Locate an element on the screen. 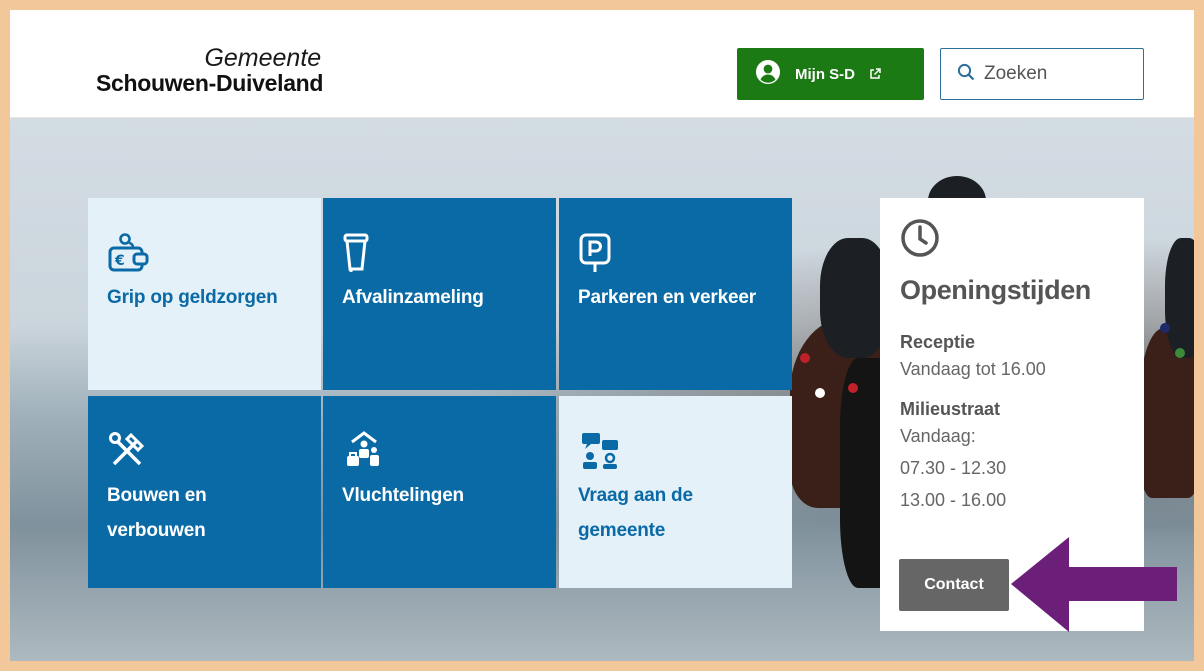 The width and height of the screenshot is (1204, 671). municipality-logo: Gemeente Schouwen-Duiveland is located at coordinates (209, 70).